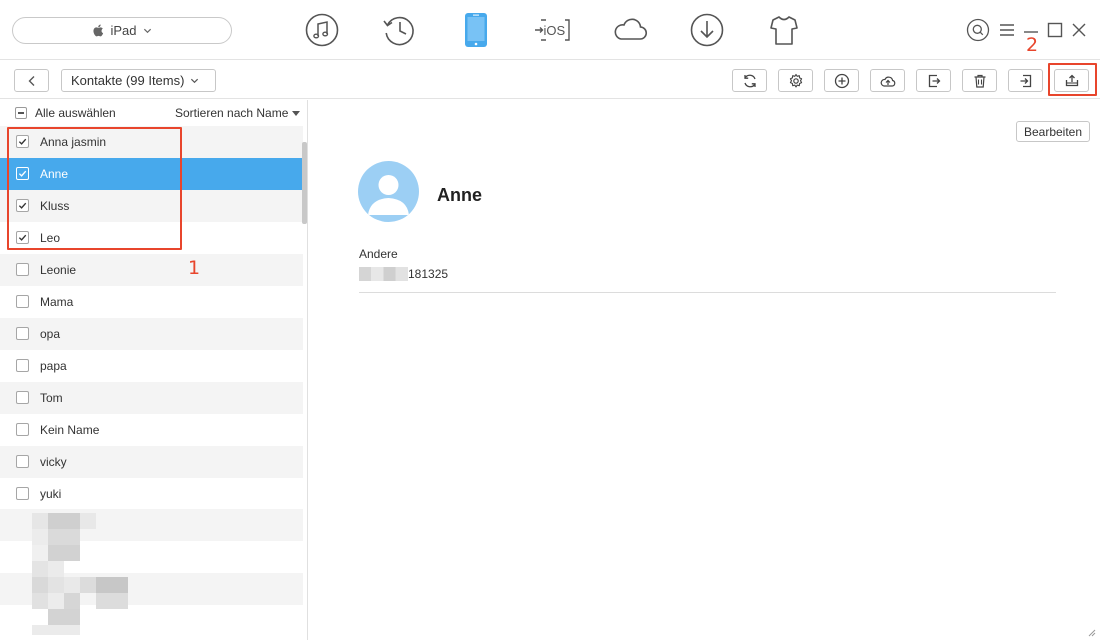 The width and height of the screenshot is (1100, 640). What do you see at coordinates (151, 462) in the screenshot?
I see `list-item: vicky` at bounding box center [151, 462].